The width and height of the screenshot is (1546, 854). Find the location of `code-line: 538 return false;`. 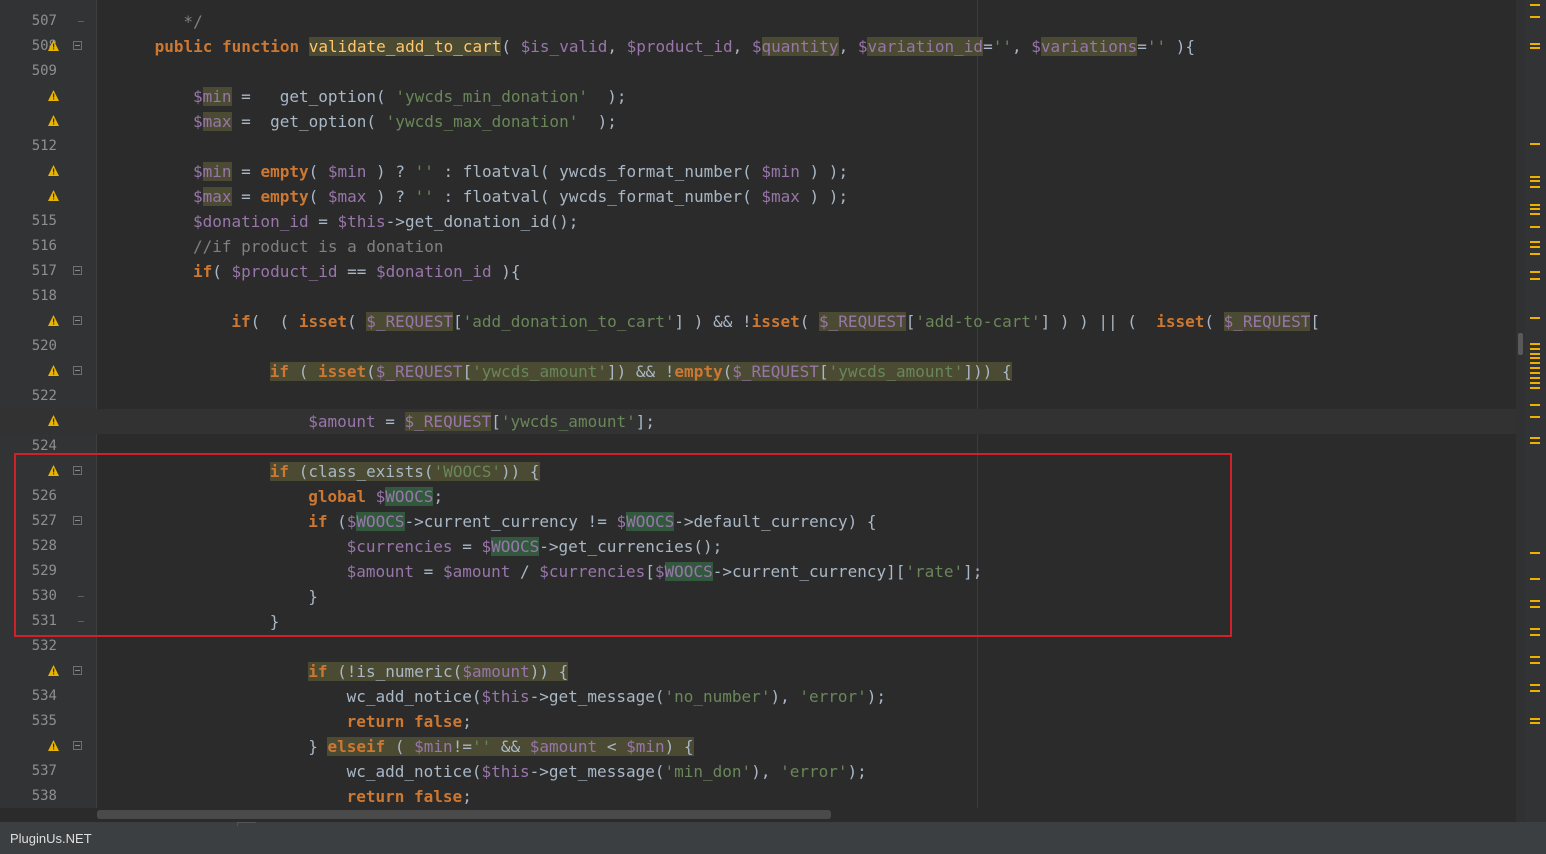

code-line: 538 return false; is located at coordinates (758, 796).